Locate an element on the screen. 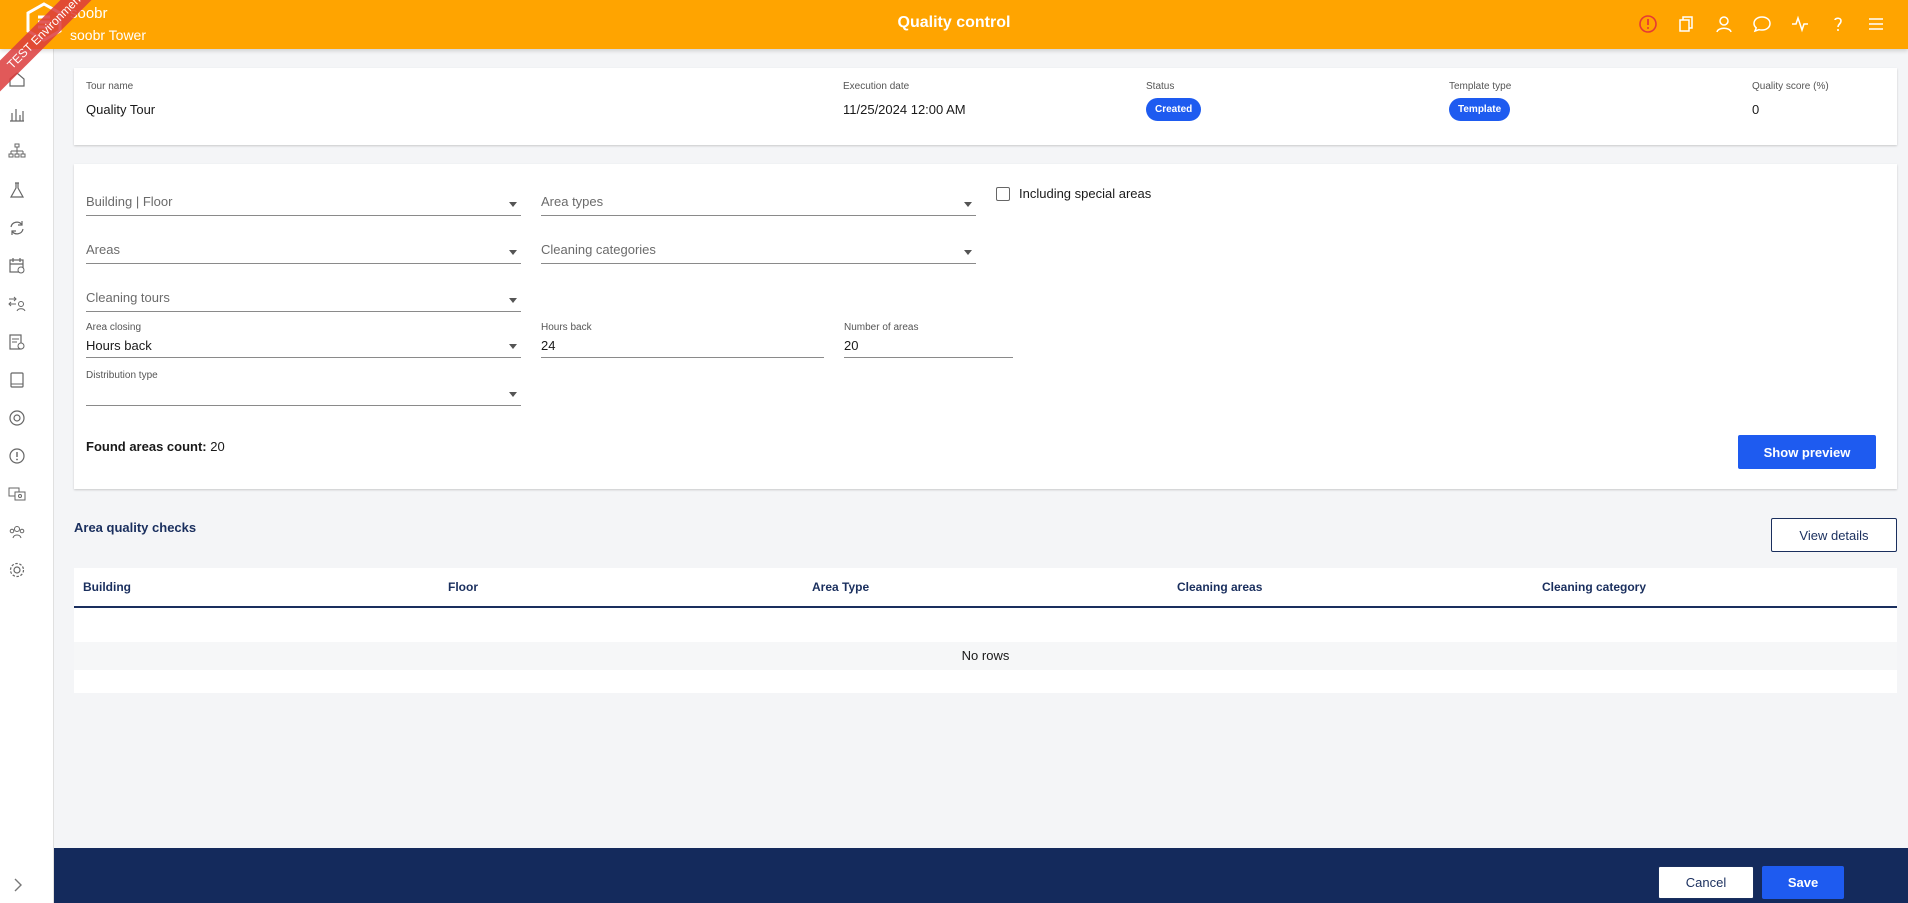  chevron-right-icon is located at coordinates (18, 885).